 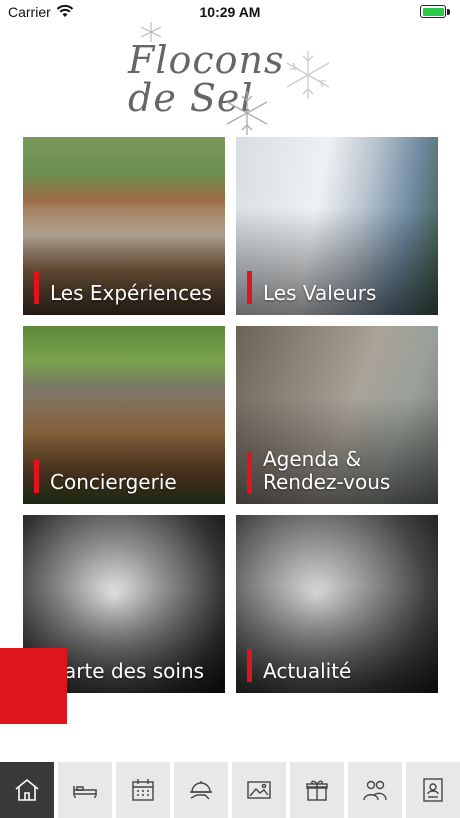 What do you see at coordinates (320, 293) in the screenshot?
I see `tile-label: Les Valeurs` at bounding box center [320, 293].